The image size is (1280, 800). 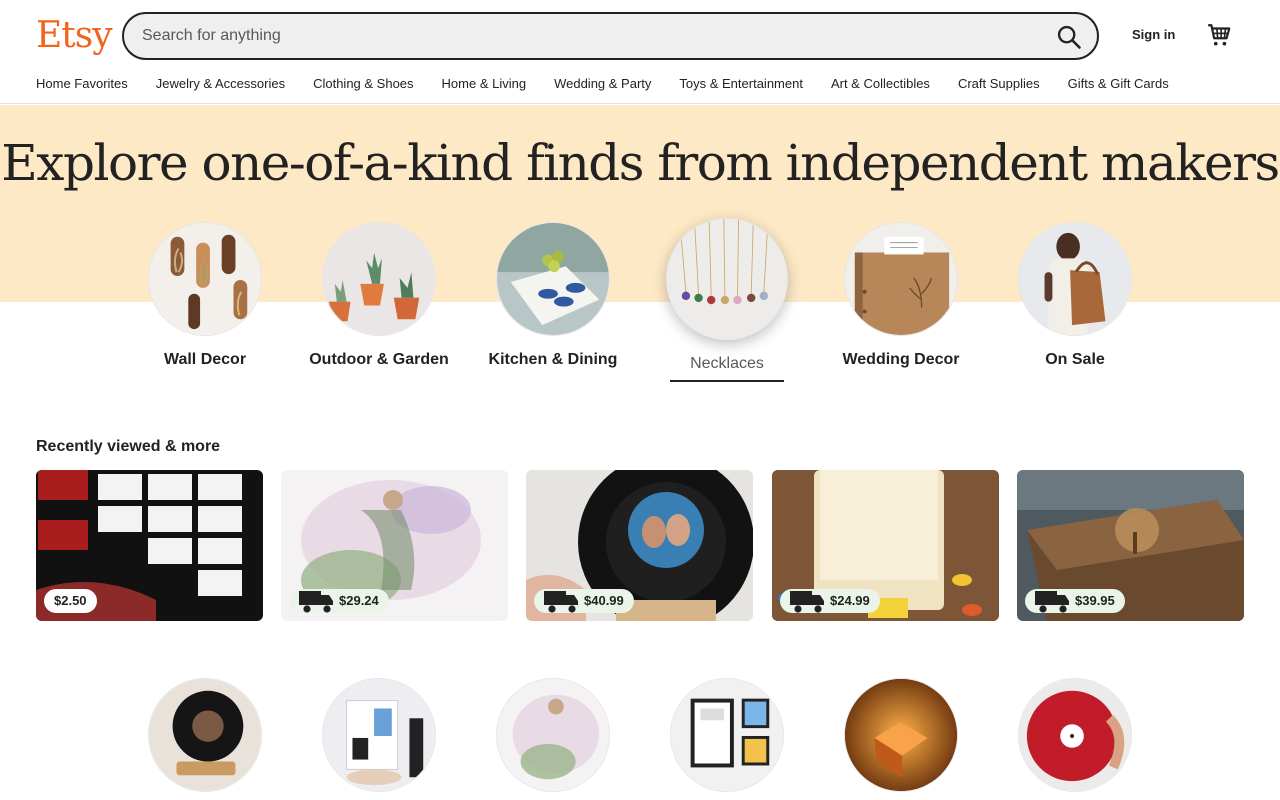 I want to click on active-category-underline, so click(x=727, y=381).